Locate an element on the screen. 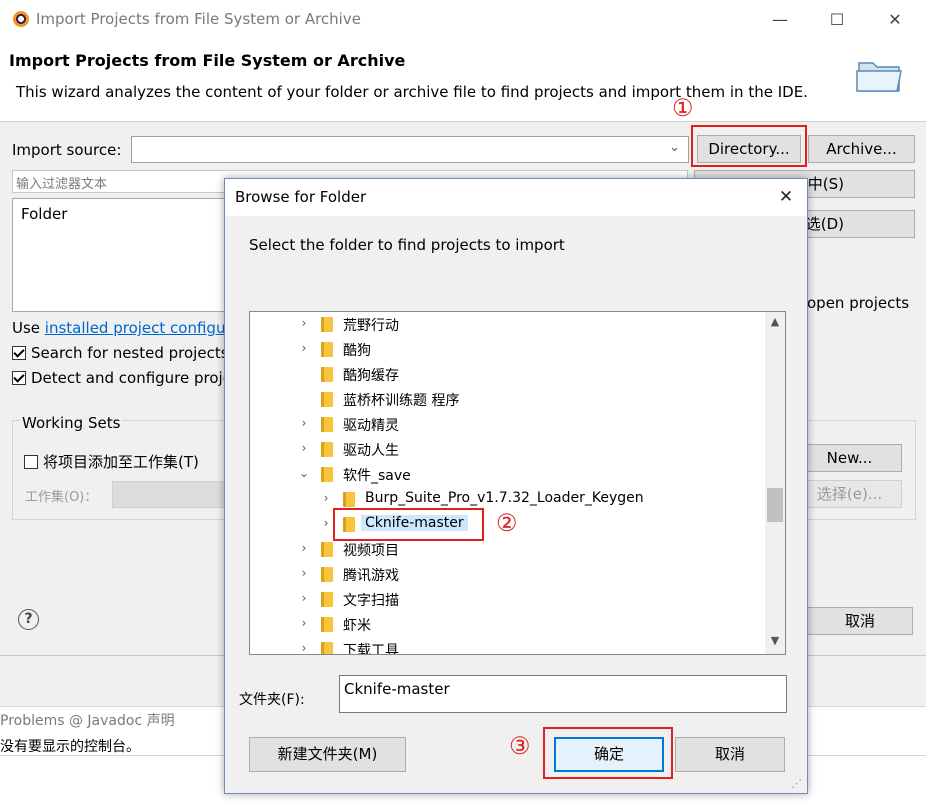 Image resolution: width=926 pixels, height=802 pixels. working-sets-label: Working Sets is located at coordinates (71, 423).